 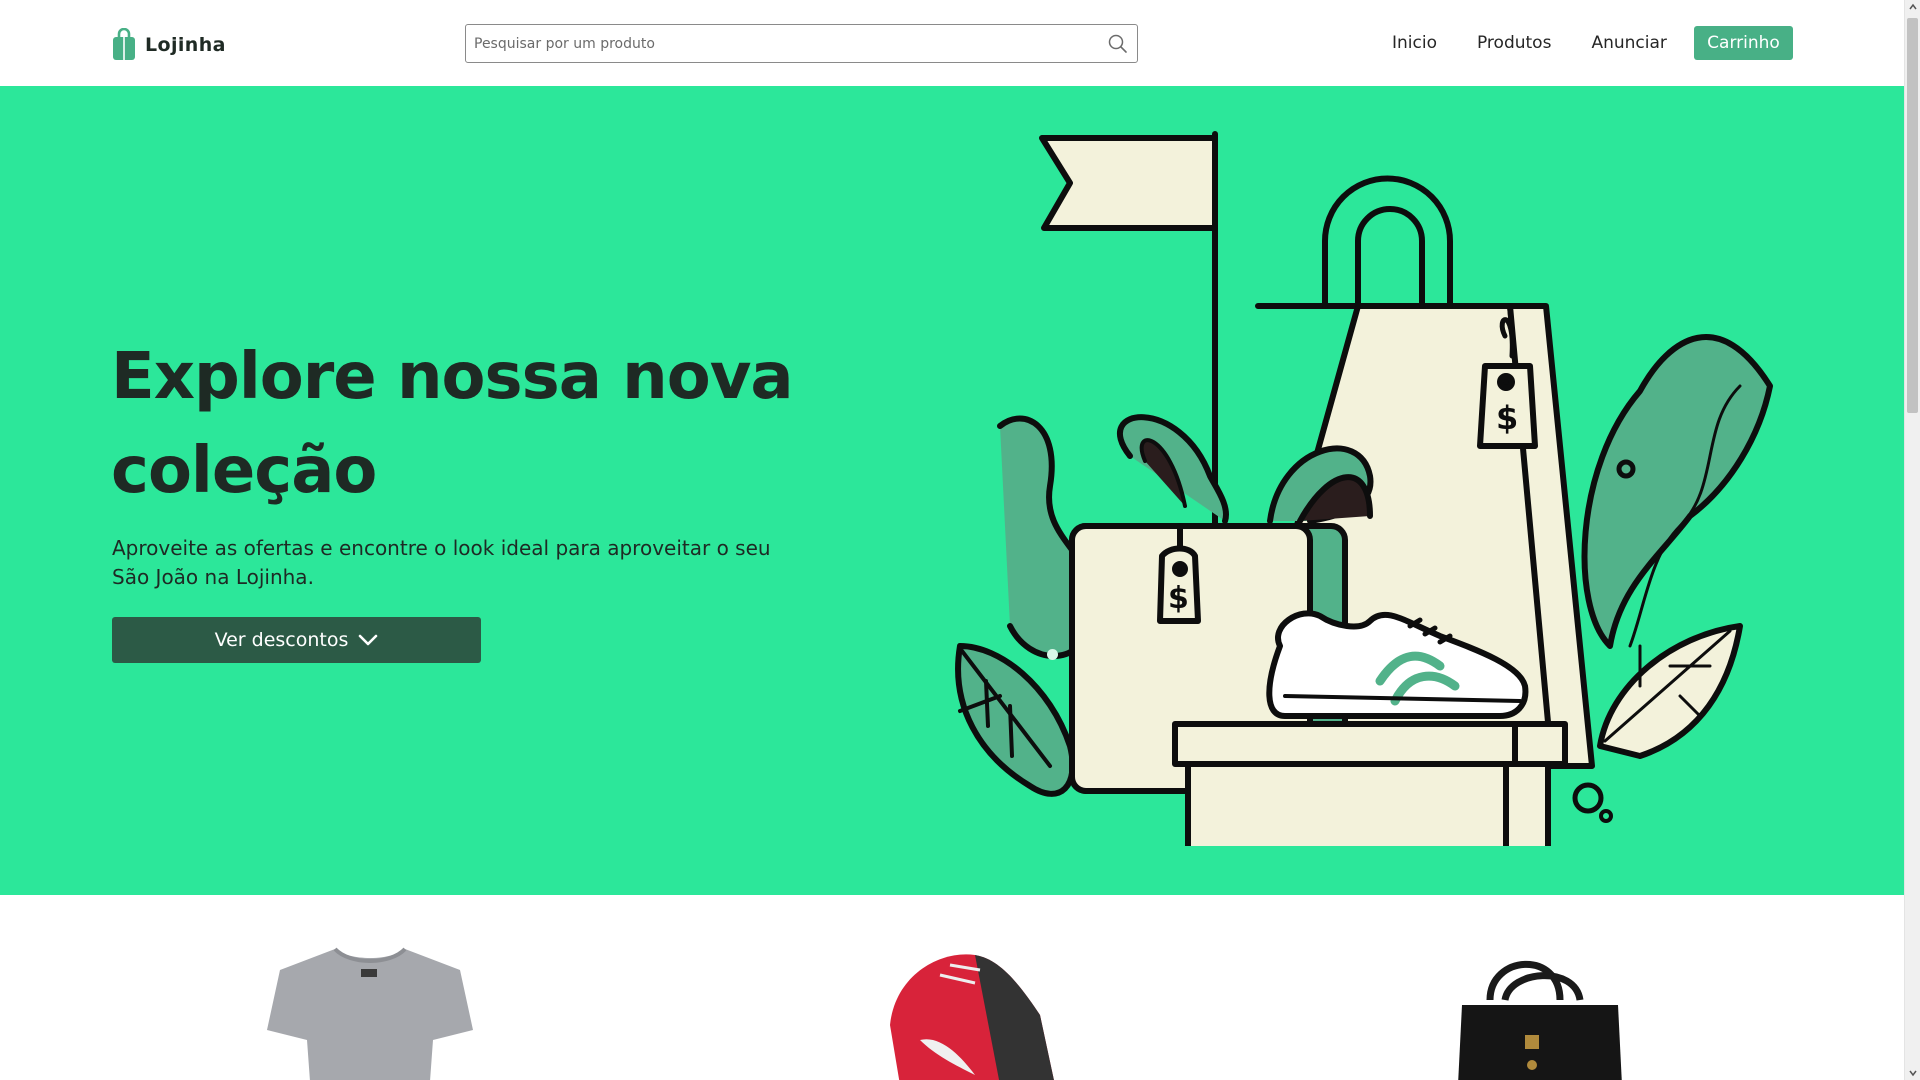 I want to click on product-tshirt, so click(x=370, y=1012).